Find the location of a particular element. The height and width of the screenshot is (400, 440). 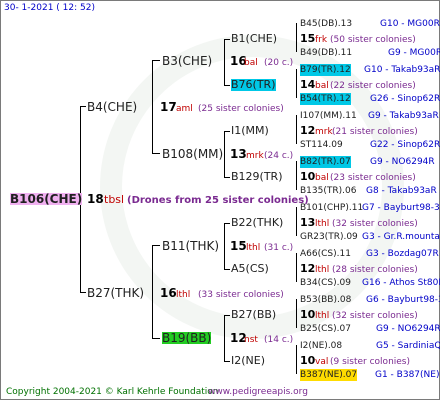

g4-bottom-origin: G9 - NO6294R is located at coordinates (408, 329).